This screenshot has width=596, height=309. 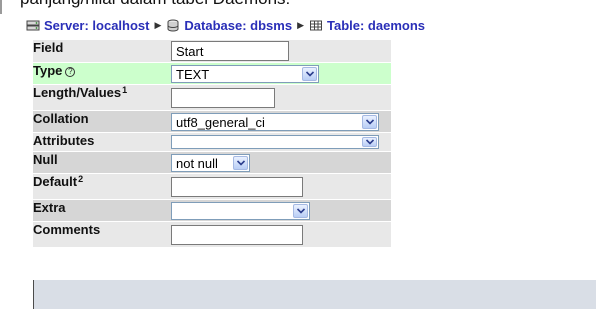 I want to click on breadcrumb-database: Database: dbsms, so click(x=229, y=25).